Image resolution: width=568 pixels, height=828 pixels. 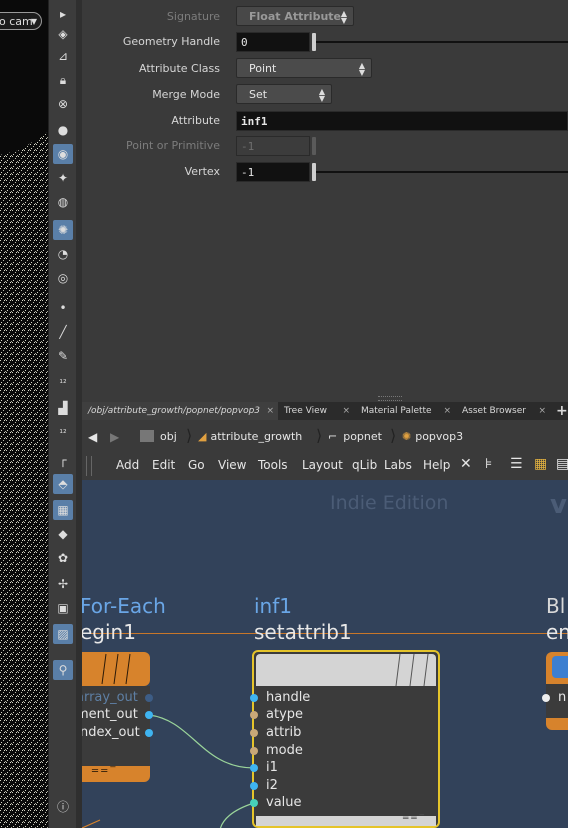 I want to click on area-light-icon: ◎, so click(x=63, y=278).